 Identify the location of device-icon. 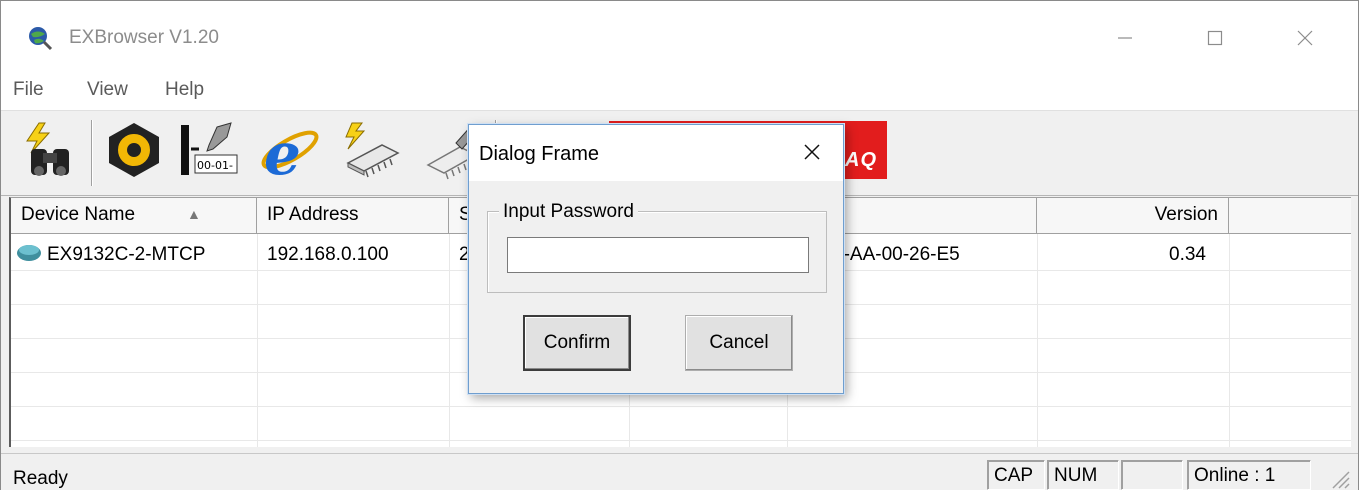
(29, 256).